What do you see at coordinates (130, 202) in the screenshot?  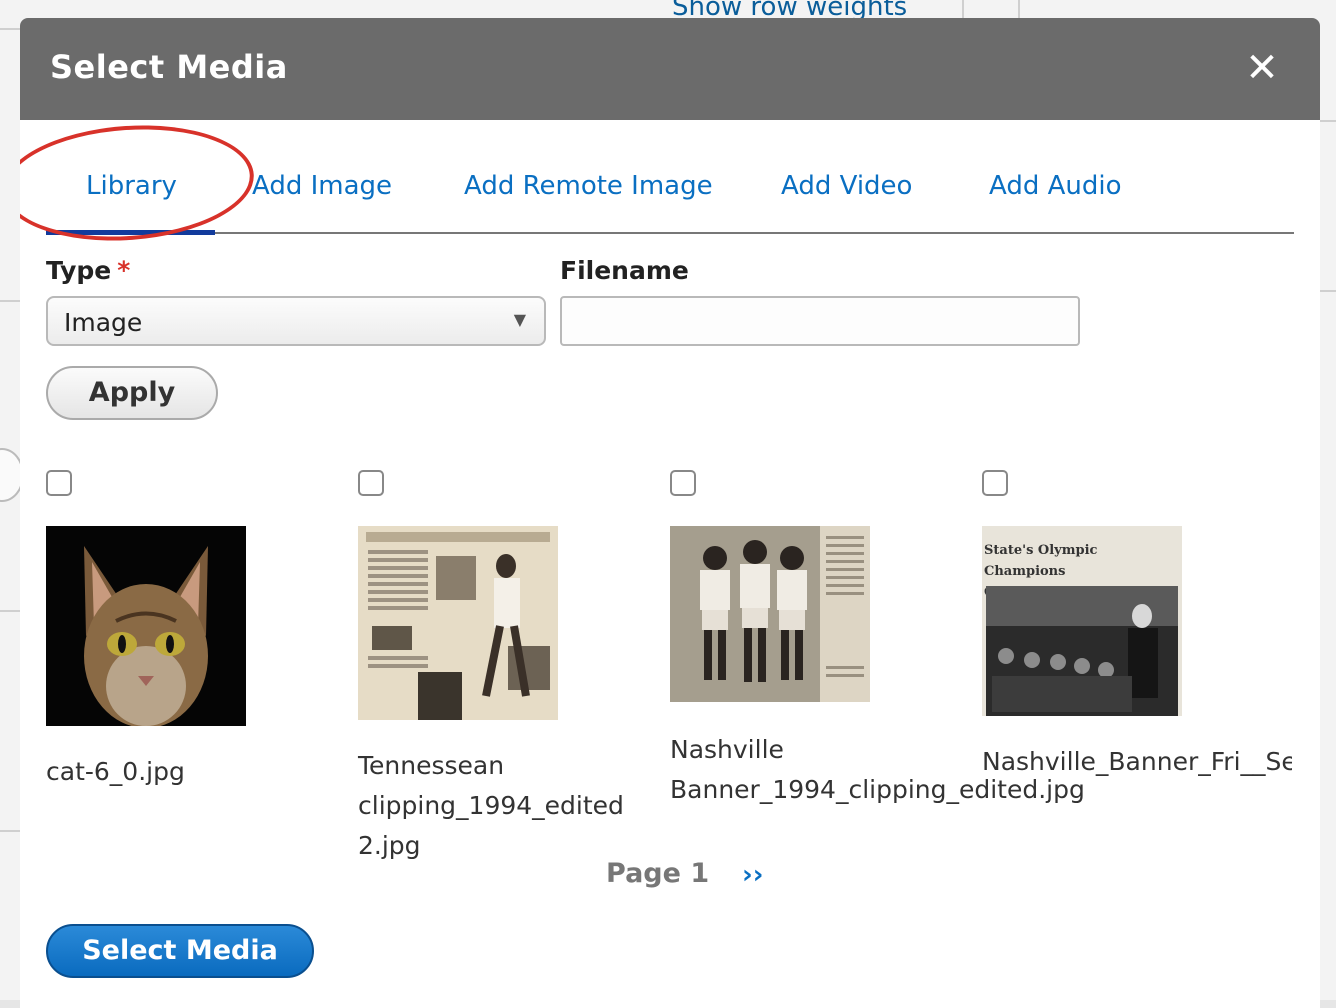 I see `tab-library: Library` at bounding box center [130, 202].